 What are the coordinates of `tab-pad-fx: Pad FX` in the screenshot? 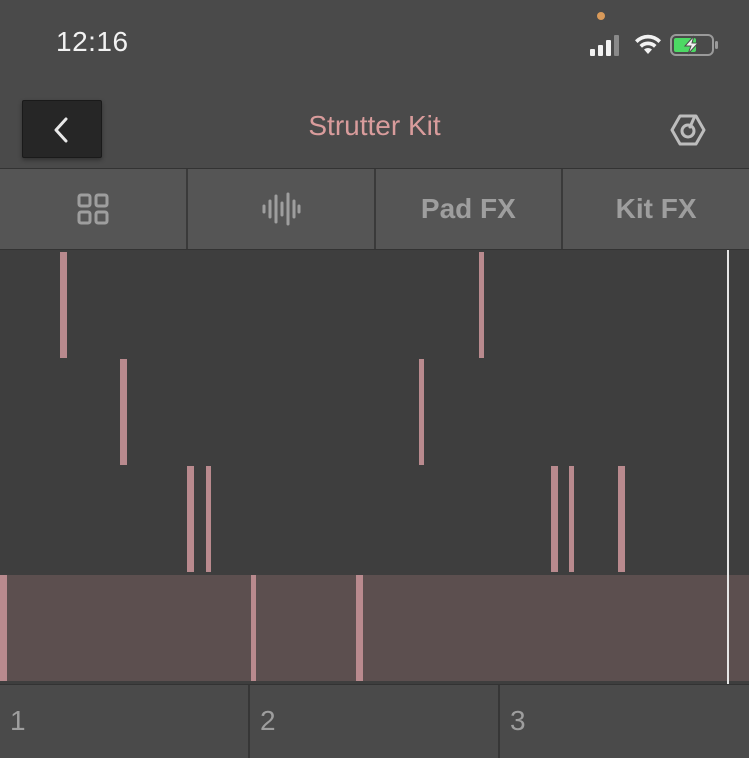 It's located at (470, 209).